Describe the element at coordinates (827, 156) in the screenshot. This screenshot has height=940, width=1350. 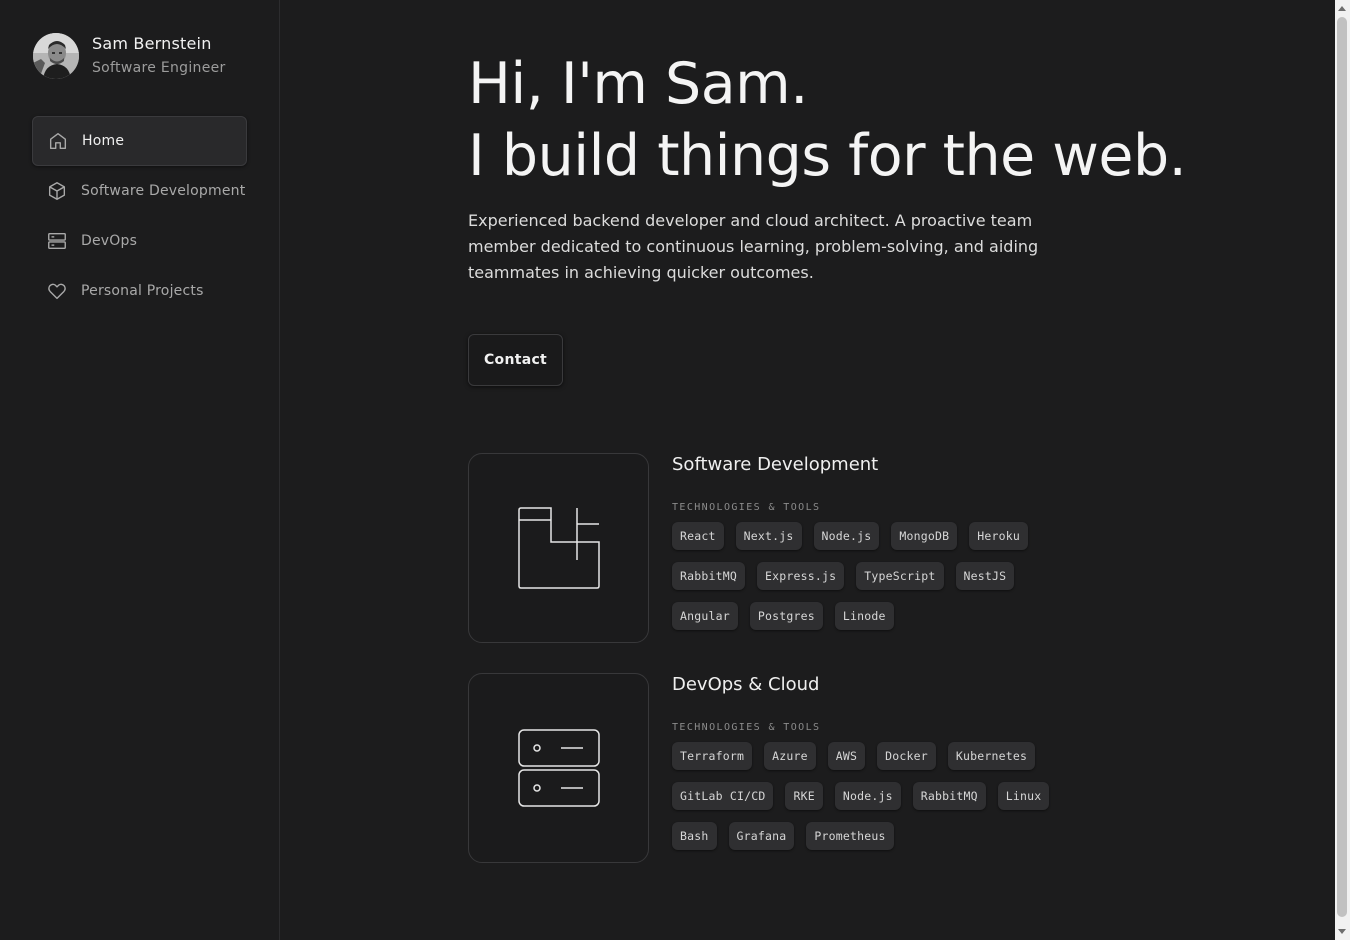
I see `hero-line-2: I build things for the web.` at that location.